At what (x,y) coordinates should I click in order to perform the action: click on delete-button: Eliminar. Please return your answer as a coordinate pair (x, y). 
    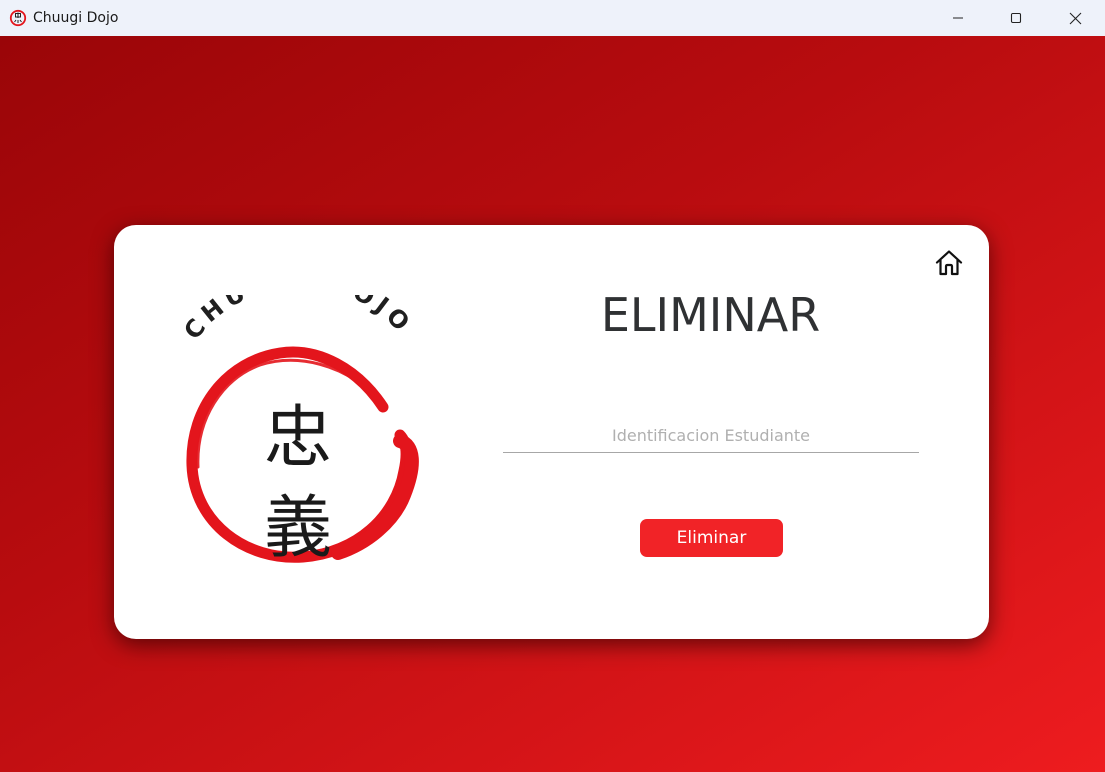
    Looking at the image, I should click on (711, 538).